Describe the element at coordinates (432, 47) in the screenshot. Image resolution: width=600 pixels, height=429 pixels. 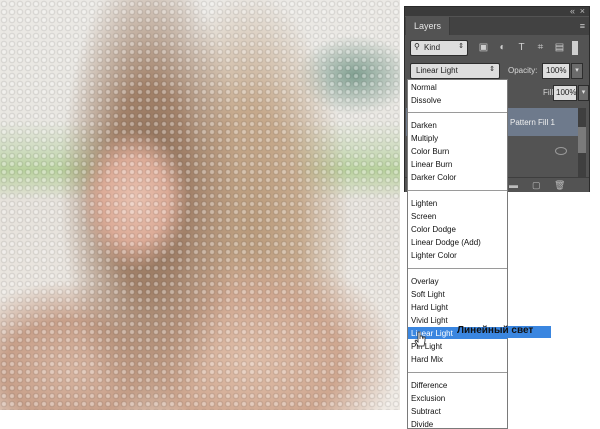
I see `kind-label: Kind` at that location.